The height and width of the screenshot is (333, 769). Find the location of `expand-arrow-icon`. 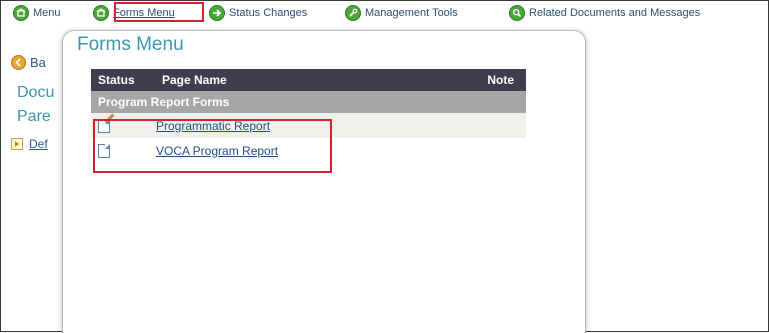

expand-arrow-icon is located at coordinates (17, 144).